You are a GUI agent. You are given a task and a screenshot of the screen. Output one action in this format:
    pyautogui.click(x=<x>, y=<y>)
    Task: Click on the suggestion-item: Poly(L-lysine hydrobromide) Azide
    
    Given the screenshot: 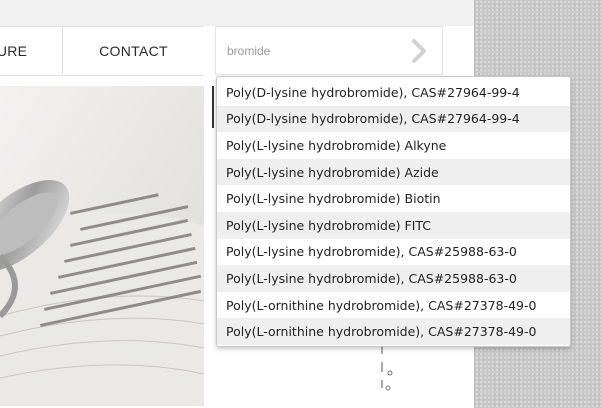 What is the action you would take?
    pyautogui.click(x=393, y=172)
    